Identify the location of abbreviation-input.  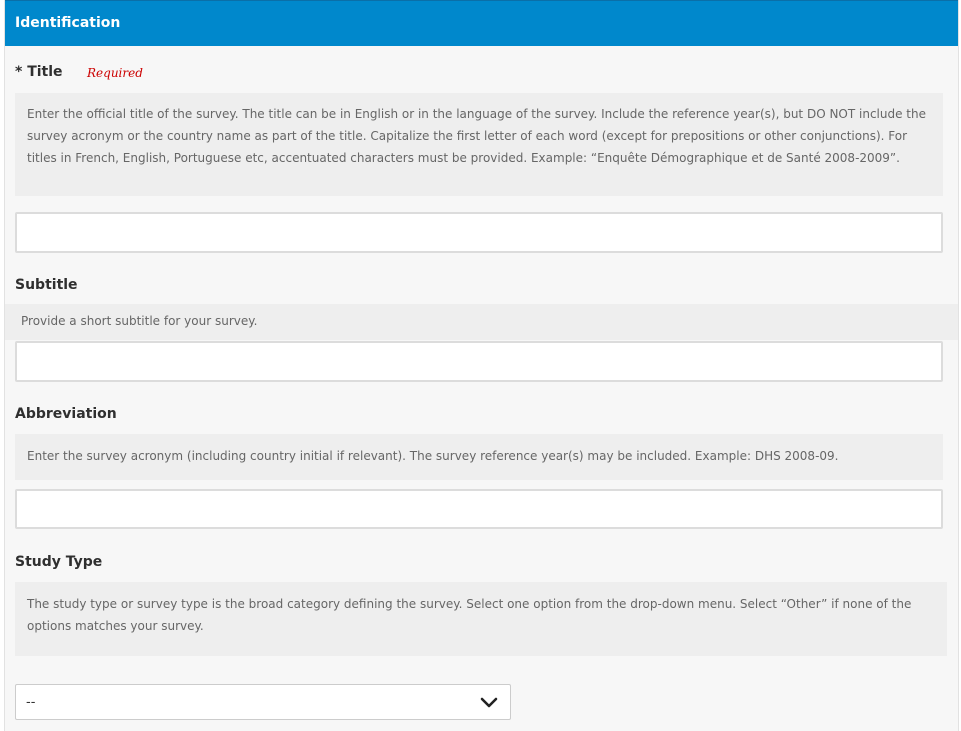
(479, 509).